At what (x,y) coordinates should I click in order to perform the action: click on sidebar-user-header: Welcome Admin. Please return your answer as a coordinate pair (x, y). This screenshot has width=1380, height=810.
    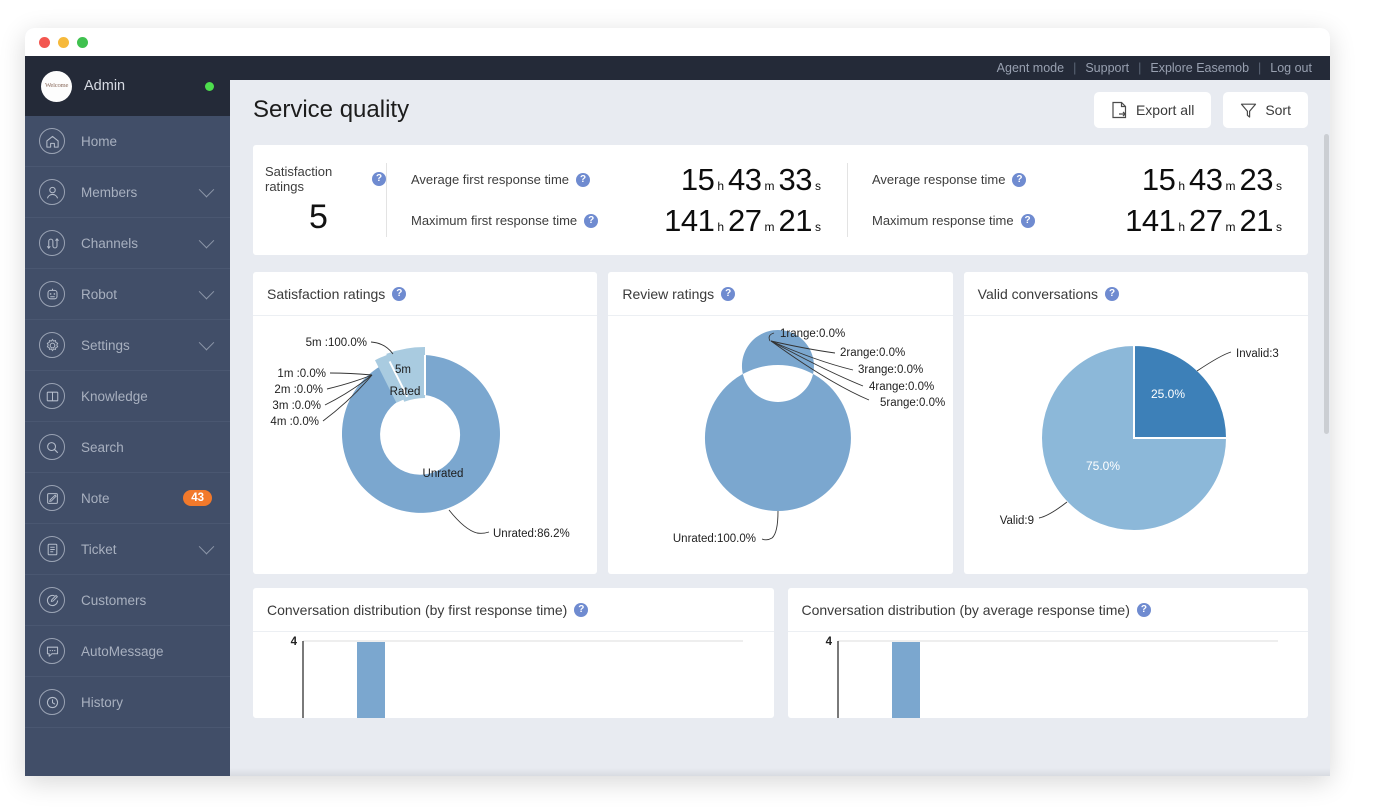
    Looking at the image, I should click on (127, 86).